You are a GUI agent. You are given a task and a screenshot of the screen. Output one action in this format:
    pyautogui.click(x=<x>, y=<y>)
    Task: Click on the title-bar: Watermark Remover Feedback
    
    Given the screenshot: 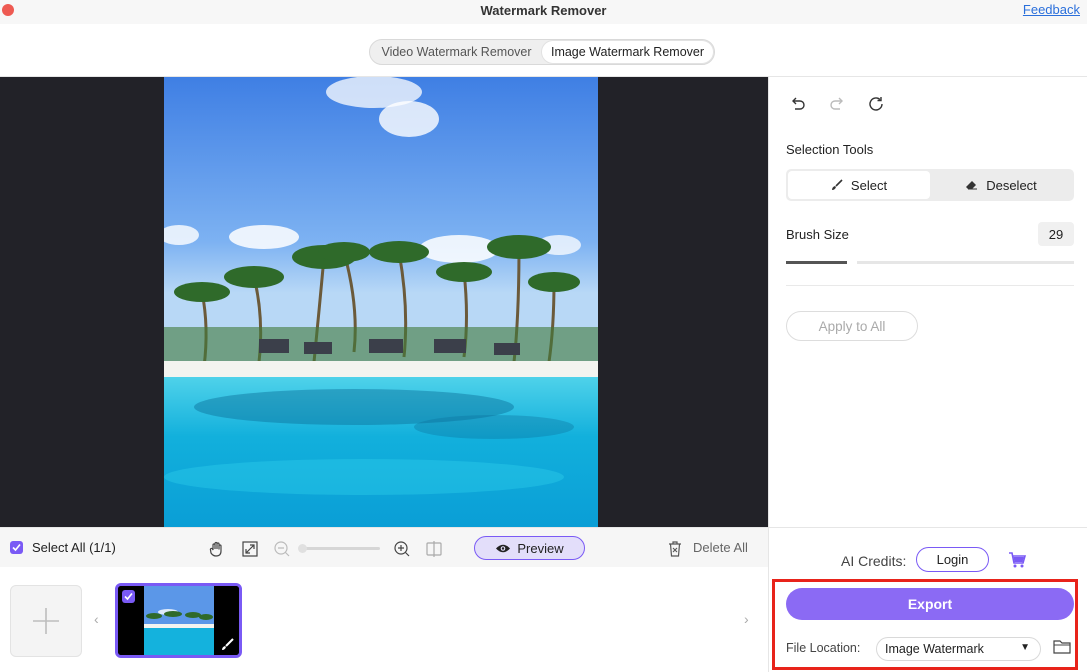 What is the action you would take?
    pyautogui.click(x=543, y=12)
    